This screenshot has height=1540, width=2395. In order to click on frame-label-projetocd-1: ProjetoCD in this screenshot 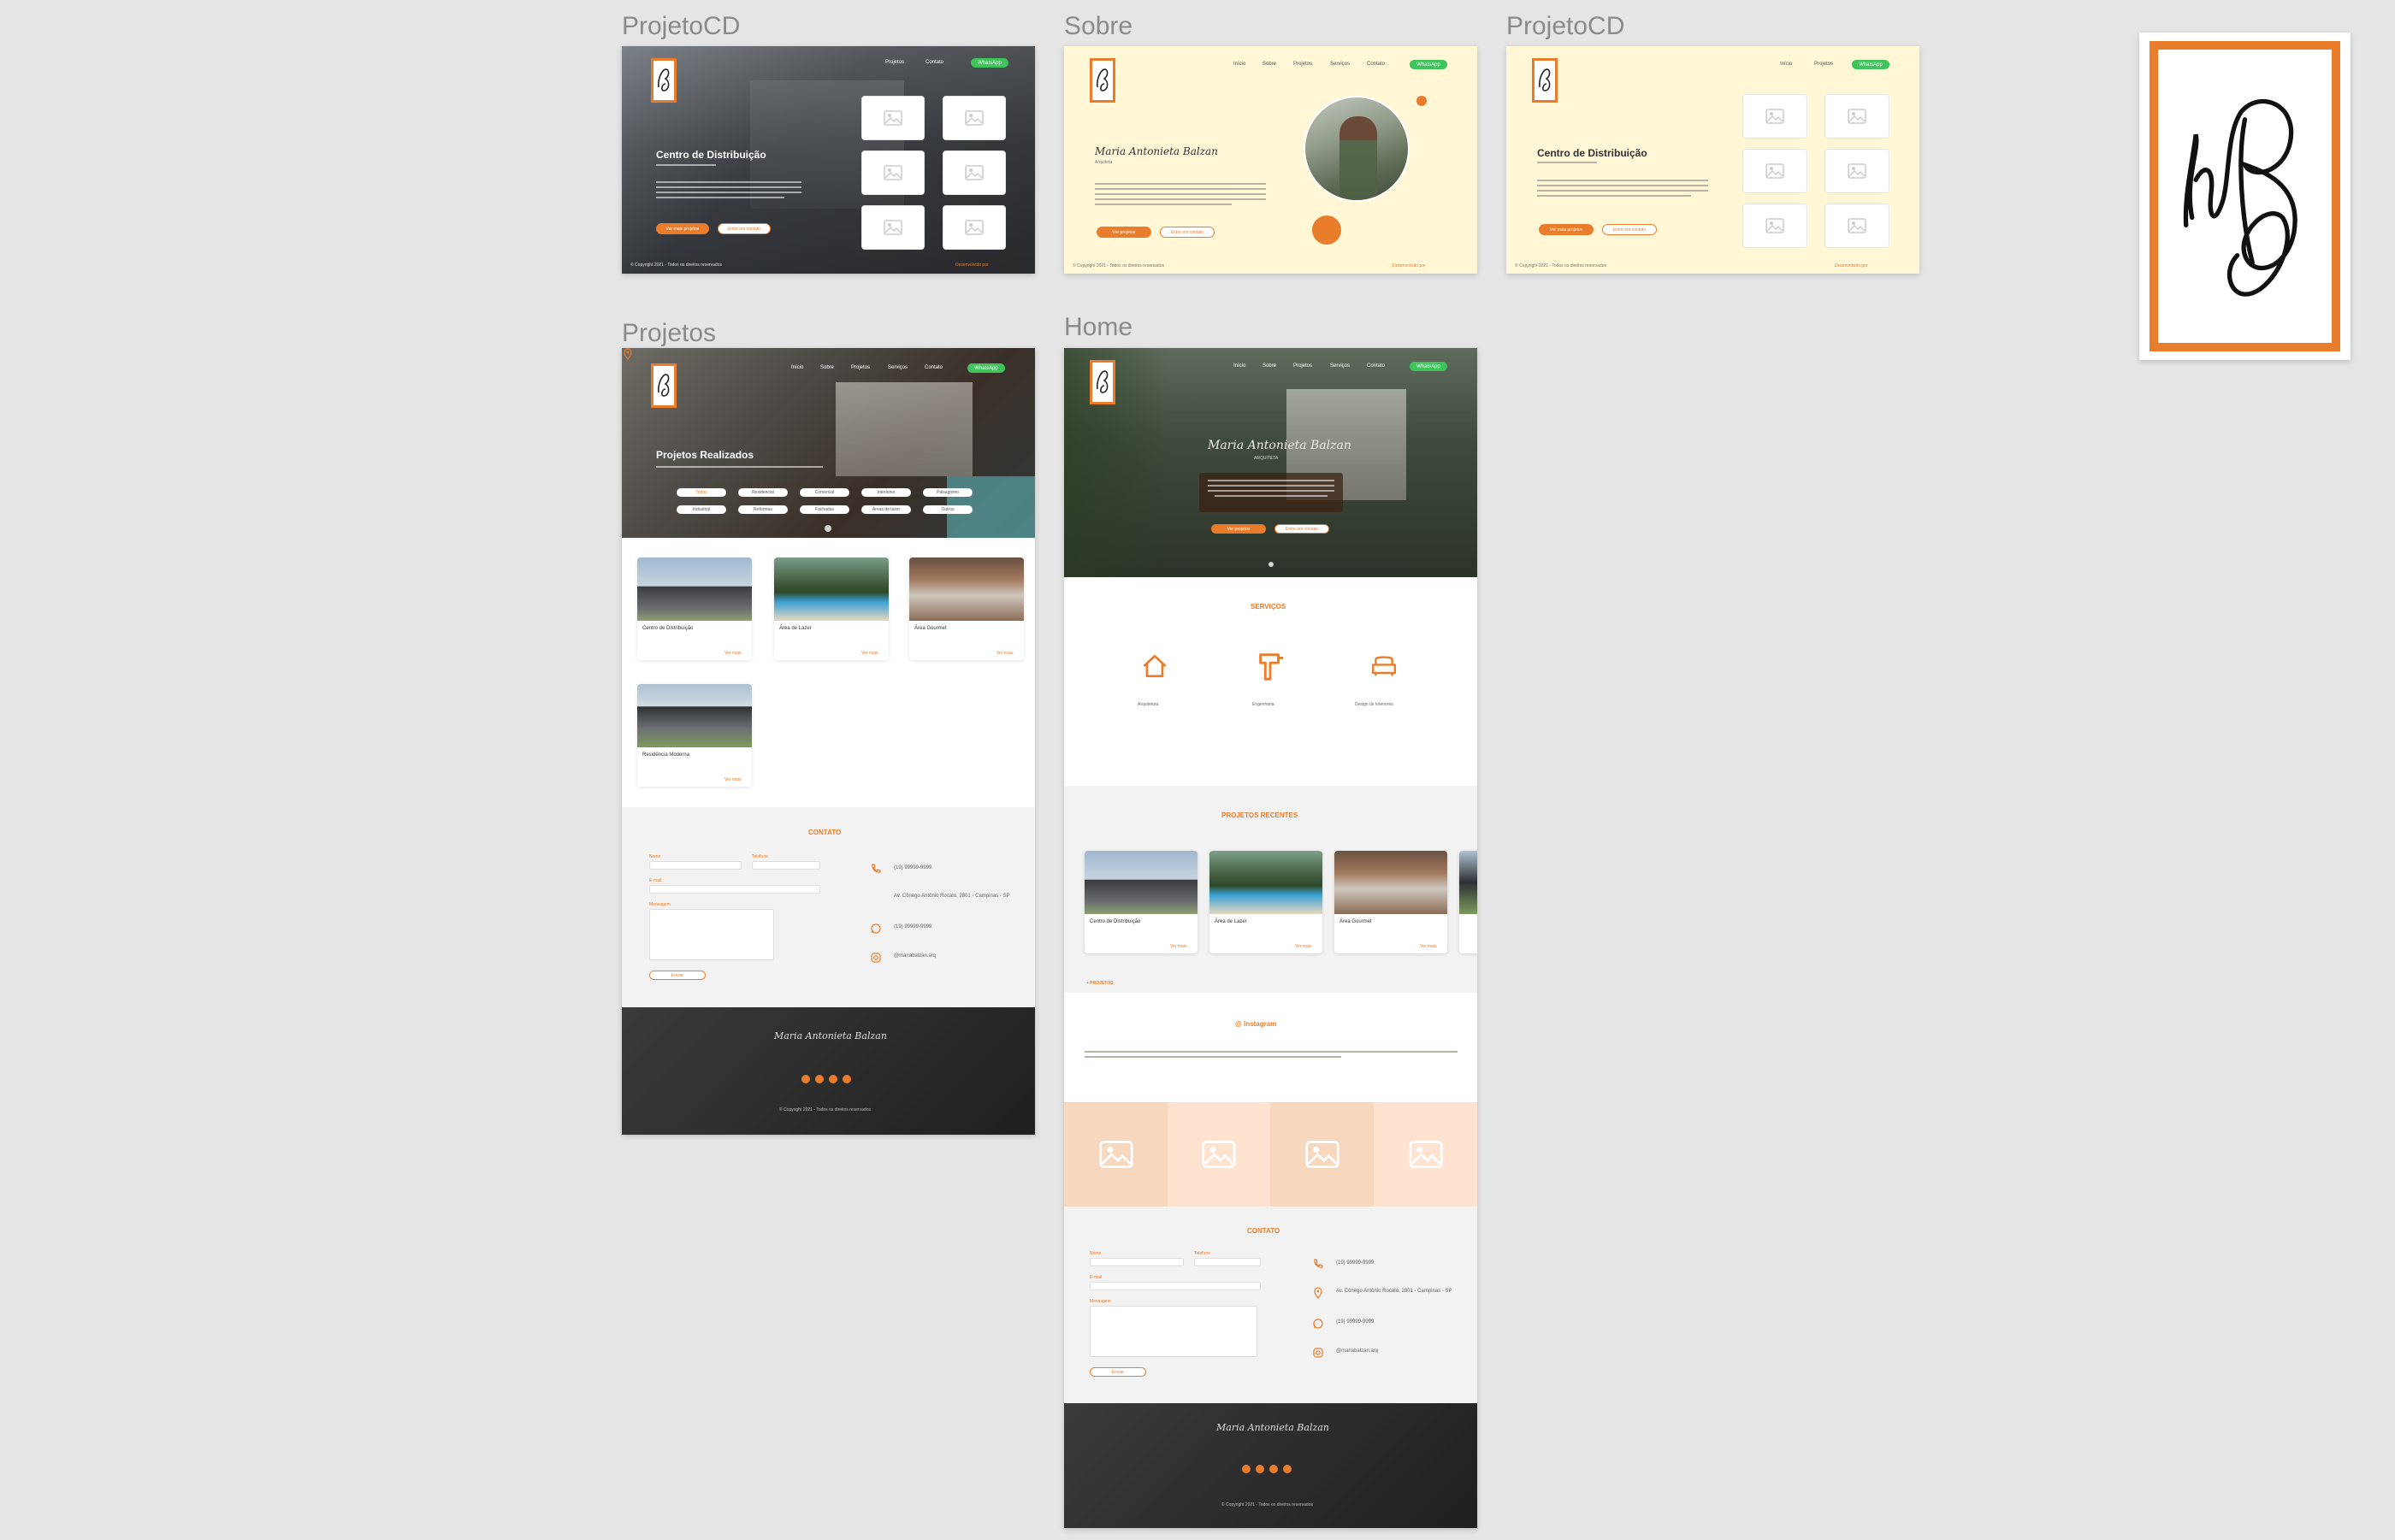, I will do `click(681, 27)`.